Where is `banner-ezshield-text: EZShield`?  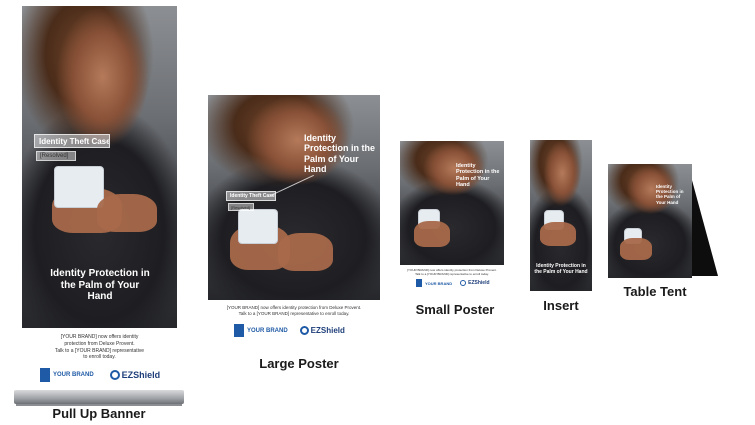 banner-ezshield-text: EZShield is located at coordinates (141, 375).